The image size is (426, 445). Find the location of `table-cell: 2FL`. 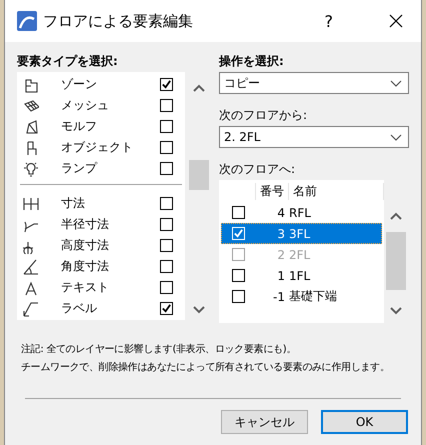

table-cell: 2FL is located at coordinates (299, 255).